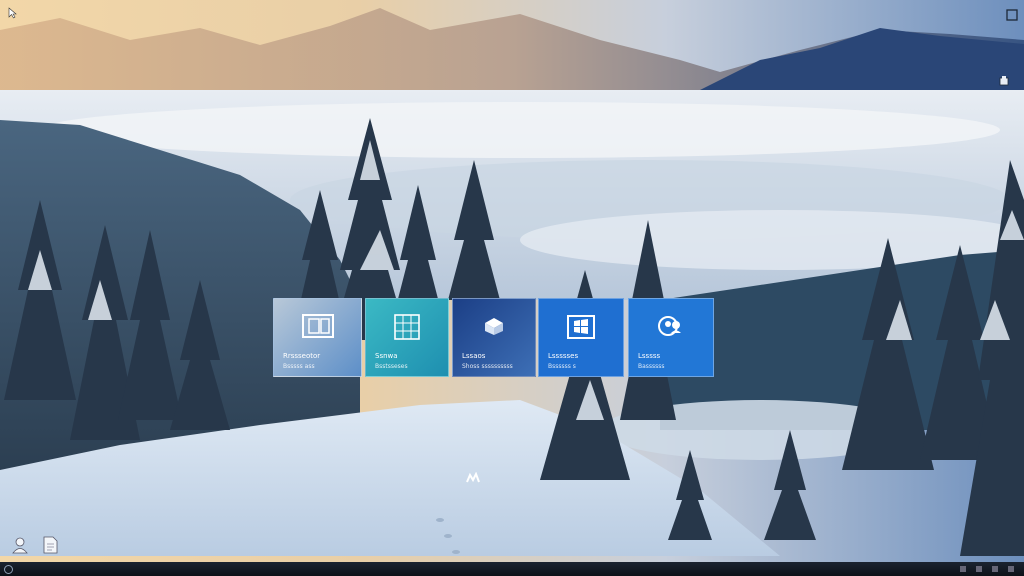 This screenshot has height=576, width=1024. Describe the element at coordinates (302, 356) in the screenshot. I see `tile-label: Rrssseotor` at that location.